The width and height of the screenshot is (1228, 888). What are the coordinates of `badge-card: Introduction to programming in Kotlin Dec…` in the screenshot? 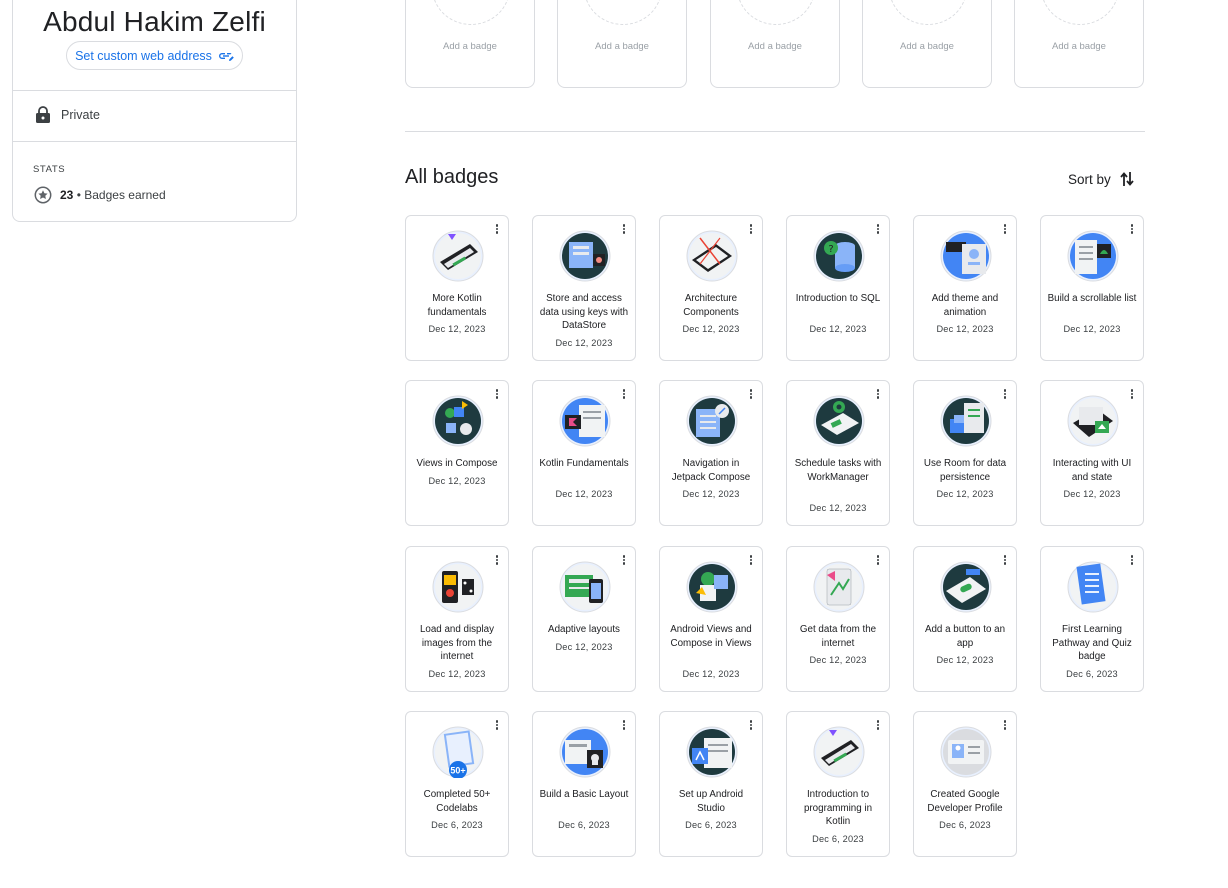 It's located at (838, 784).